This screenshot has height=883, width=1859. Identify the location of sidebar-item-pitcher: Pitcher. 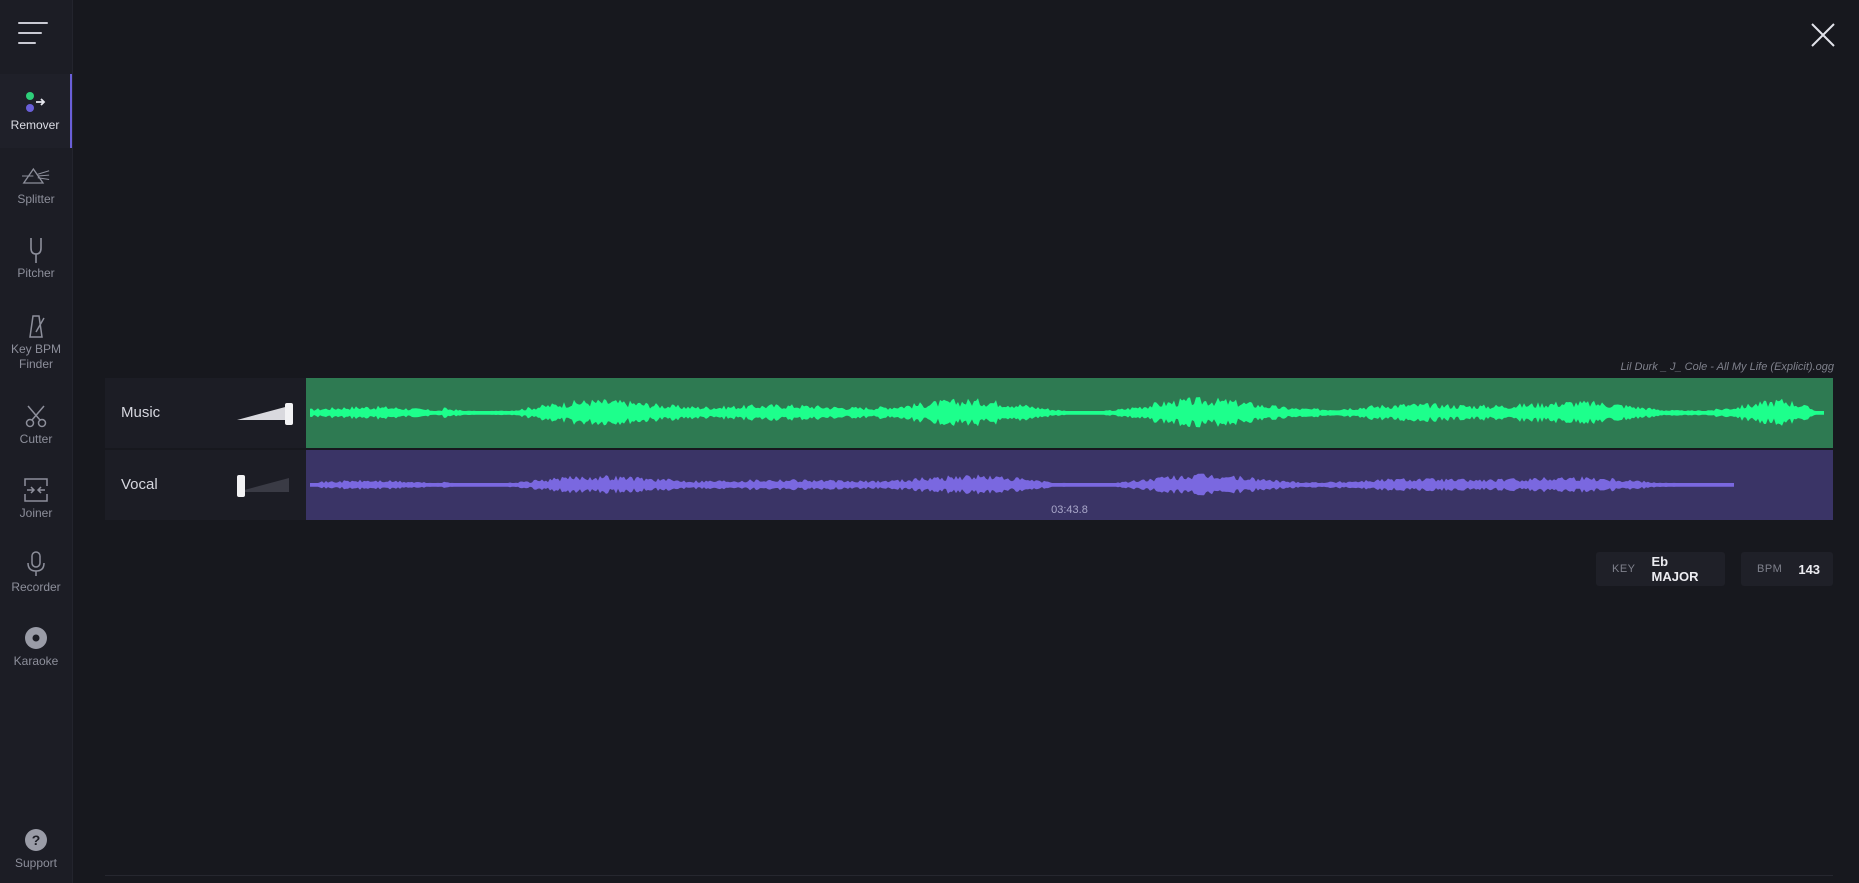
(36, 258).